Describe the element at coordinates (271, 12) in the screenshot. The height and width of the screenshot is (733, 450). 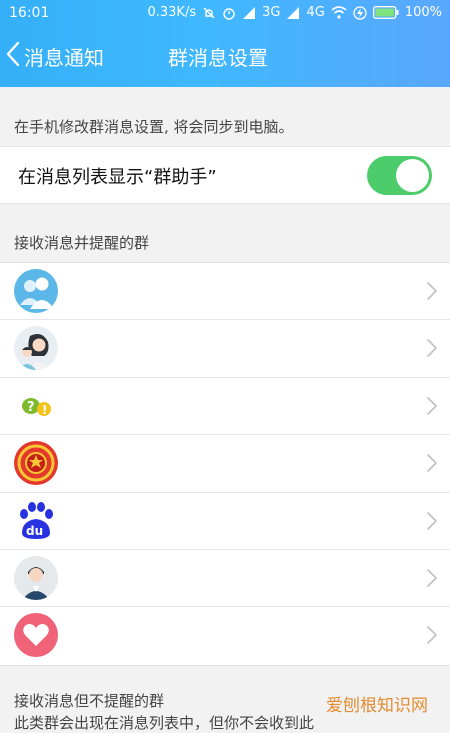
I see `network-type-1: 3G` at that location.